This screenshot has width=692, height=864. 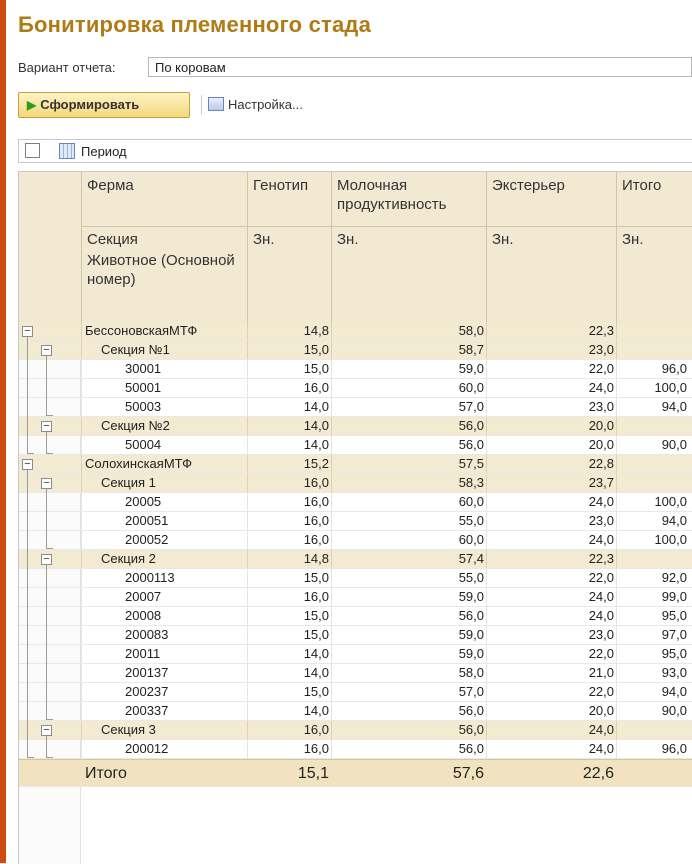 I want to click on genotype-cell: 15,0, so click(x=316, y=577).